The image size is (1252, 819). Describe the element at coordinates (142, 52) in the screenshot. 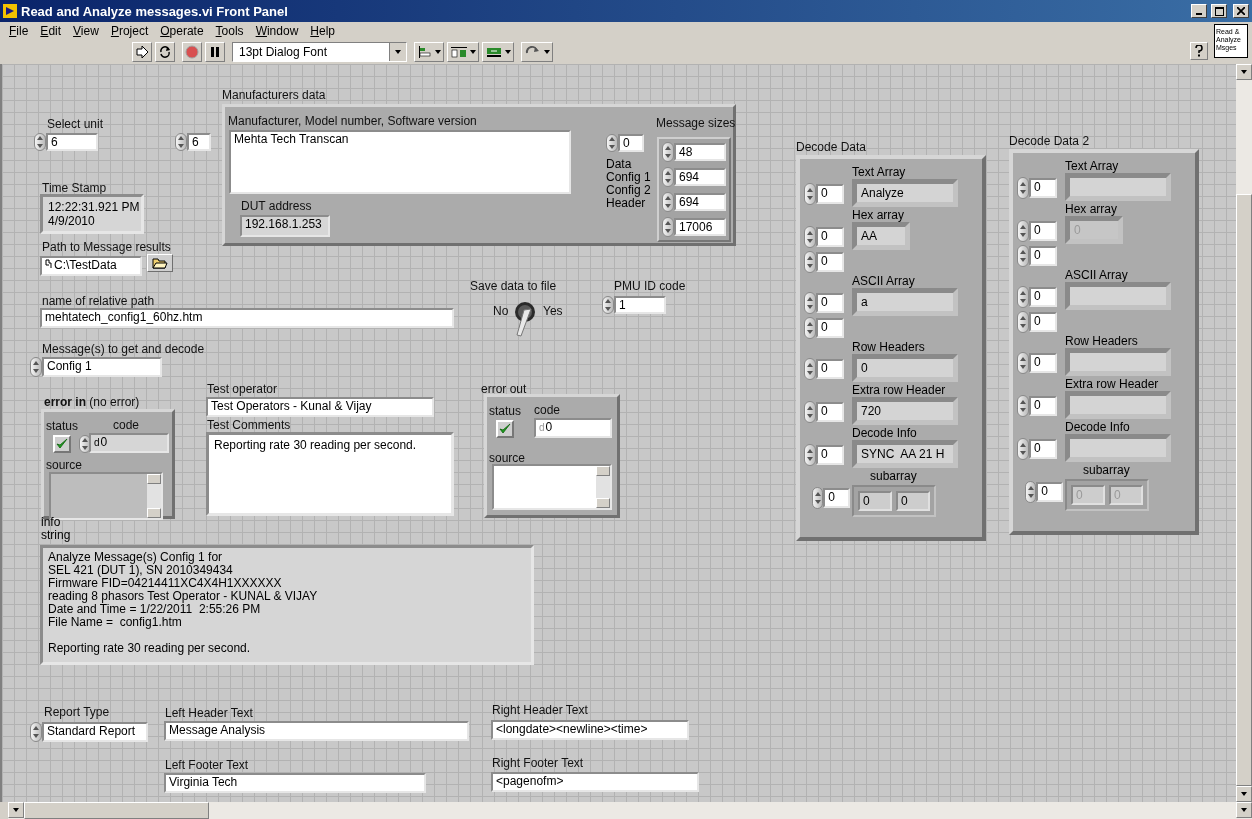

I see `run-button` at that location.